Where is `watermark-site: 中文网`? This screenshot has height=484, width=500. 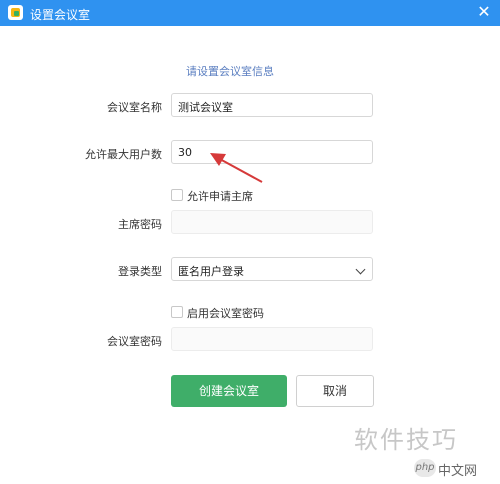 watermark-site: 中文网 is located at coordinates (458, 471).